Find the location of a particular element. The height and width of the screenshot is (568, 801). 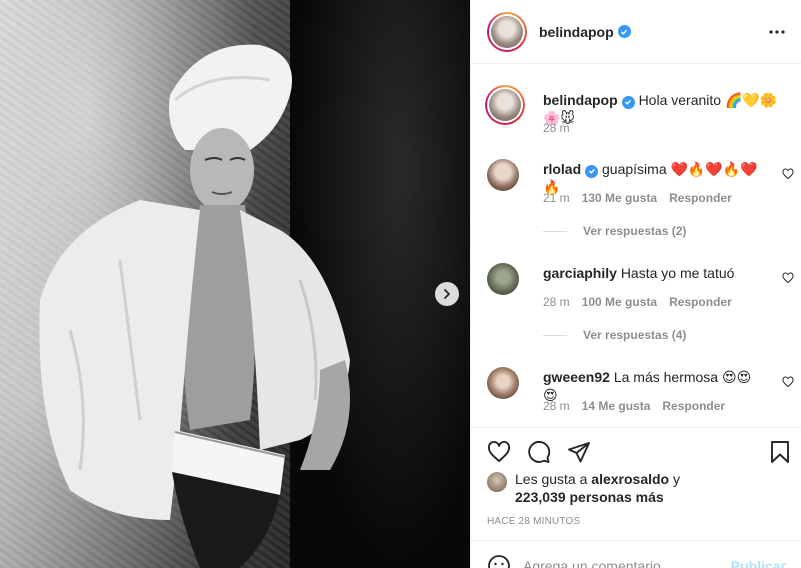

caption-avatar is located at coordinates (505, 105).